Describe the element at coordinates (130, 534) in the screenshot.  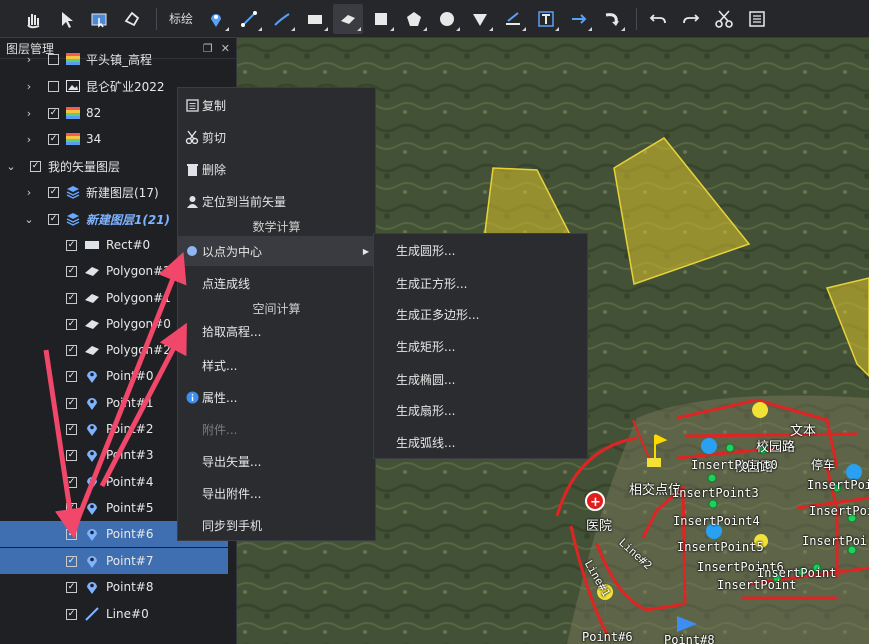
I see `layer-name: Point#6` at that location.